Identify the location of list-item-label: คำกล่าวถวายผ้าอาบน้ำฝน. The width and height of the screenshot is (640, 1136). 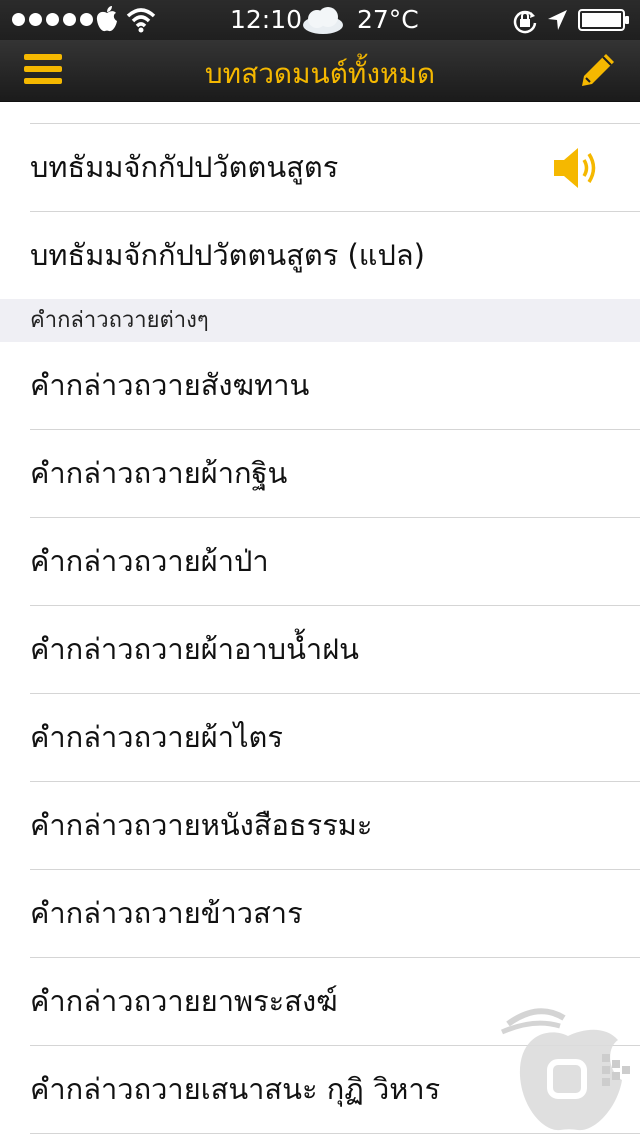
(195, 649).